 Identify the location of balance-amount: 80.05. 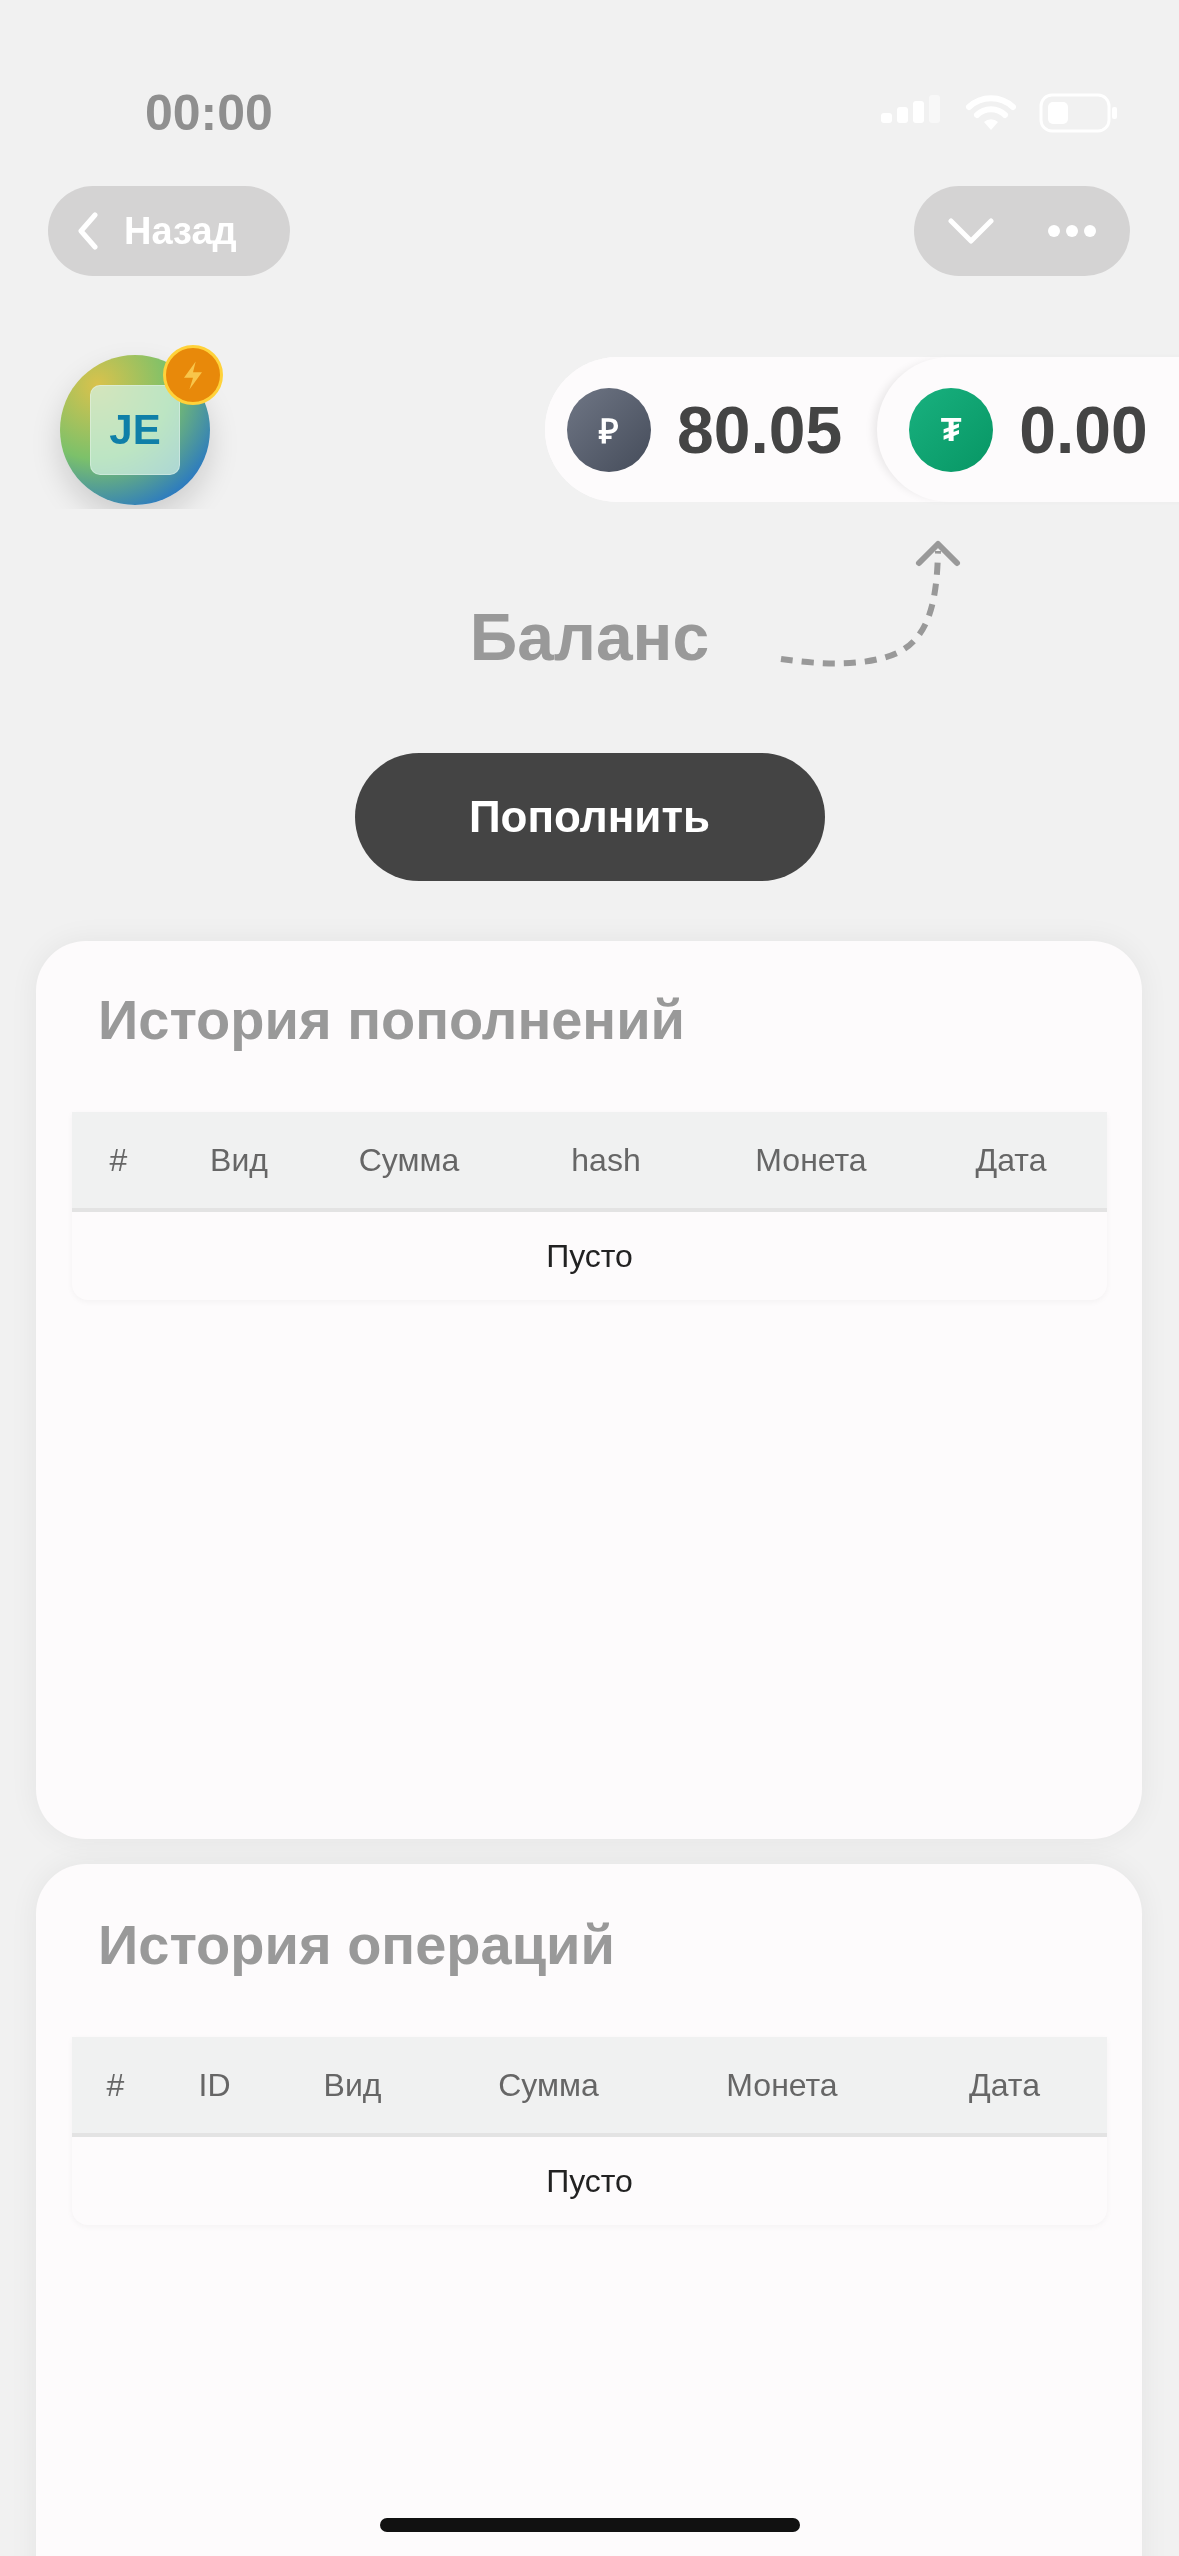
(760, 429).